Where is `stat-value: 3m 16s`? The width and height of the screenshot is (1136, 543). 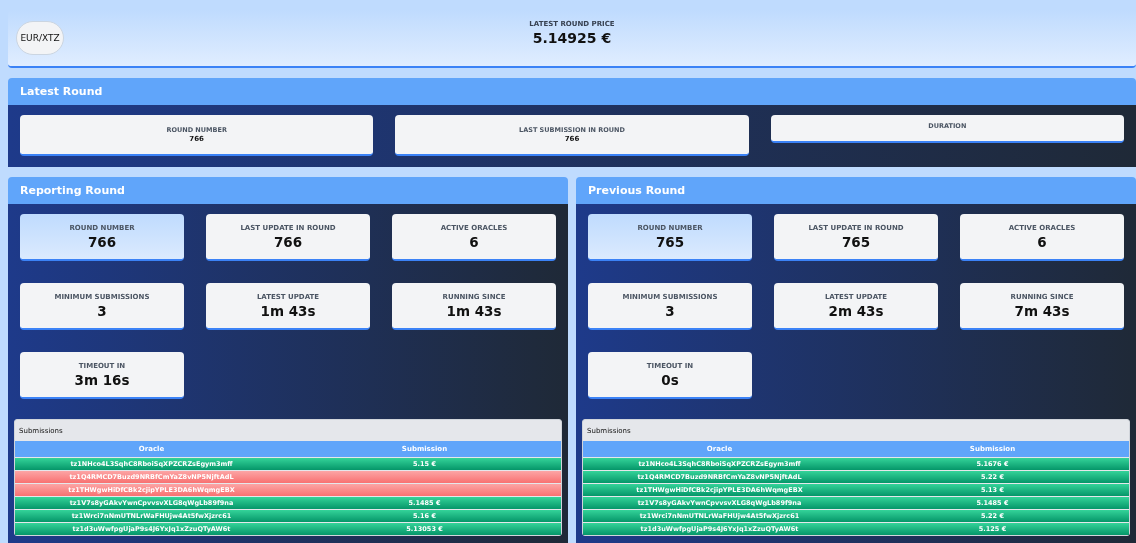
stat-value: 3m 16s is located at coordinates (102, 379).